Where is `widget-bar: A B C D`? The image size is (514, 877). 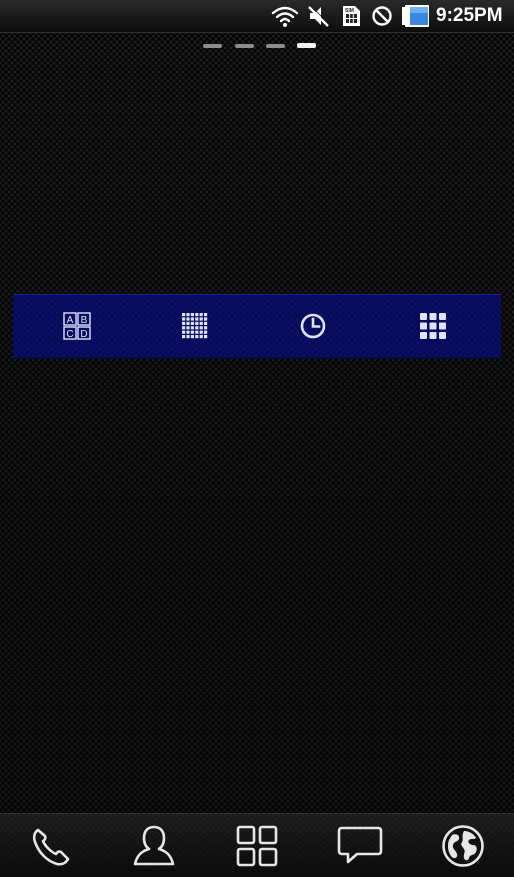 widget-bar: A B C D is located at coordinates (257, 326).